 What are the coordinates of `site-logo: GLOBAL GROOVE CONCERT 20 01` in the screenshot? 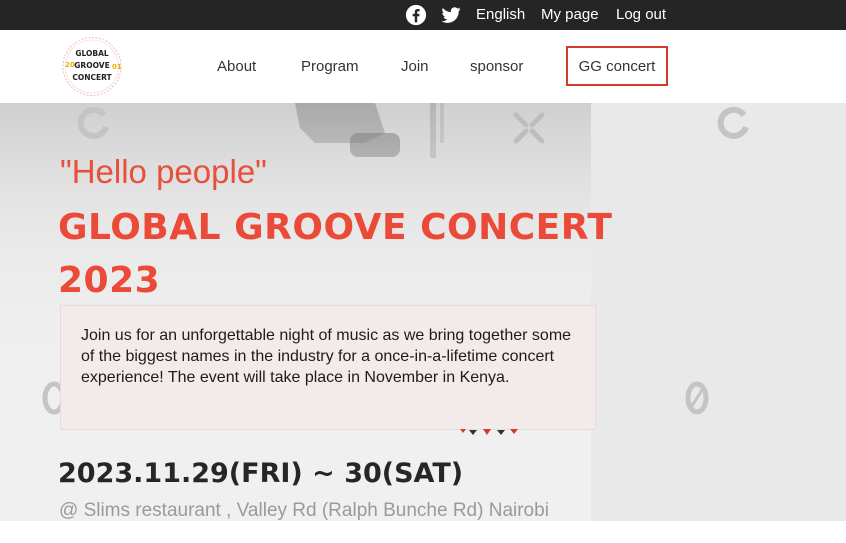 It's located at (92, 66).